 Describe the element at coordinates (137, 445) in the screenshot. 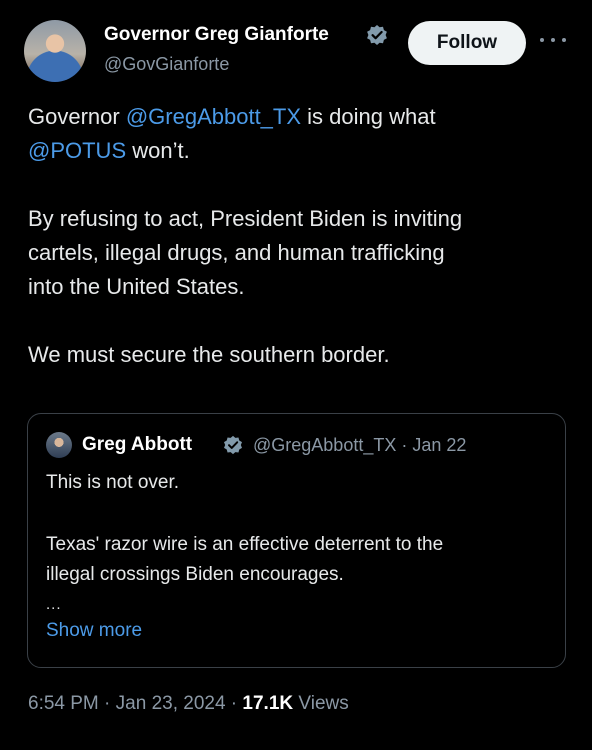

I see `quoted-author-name: Greg Abbott` at that location.